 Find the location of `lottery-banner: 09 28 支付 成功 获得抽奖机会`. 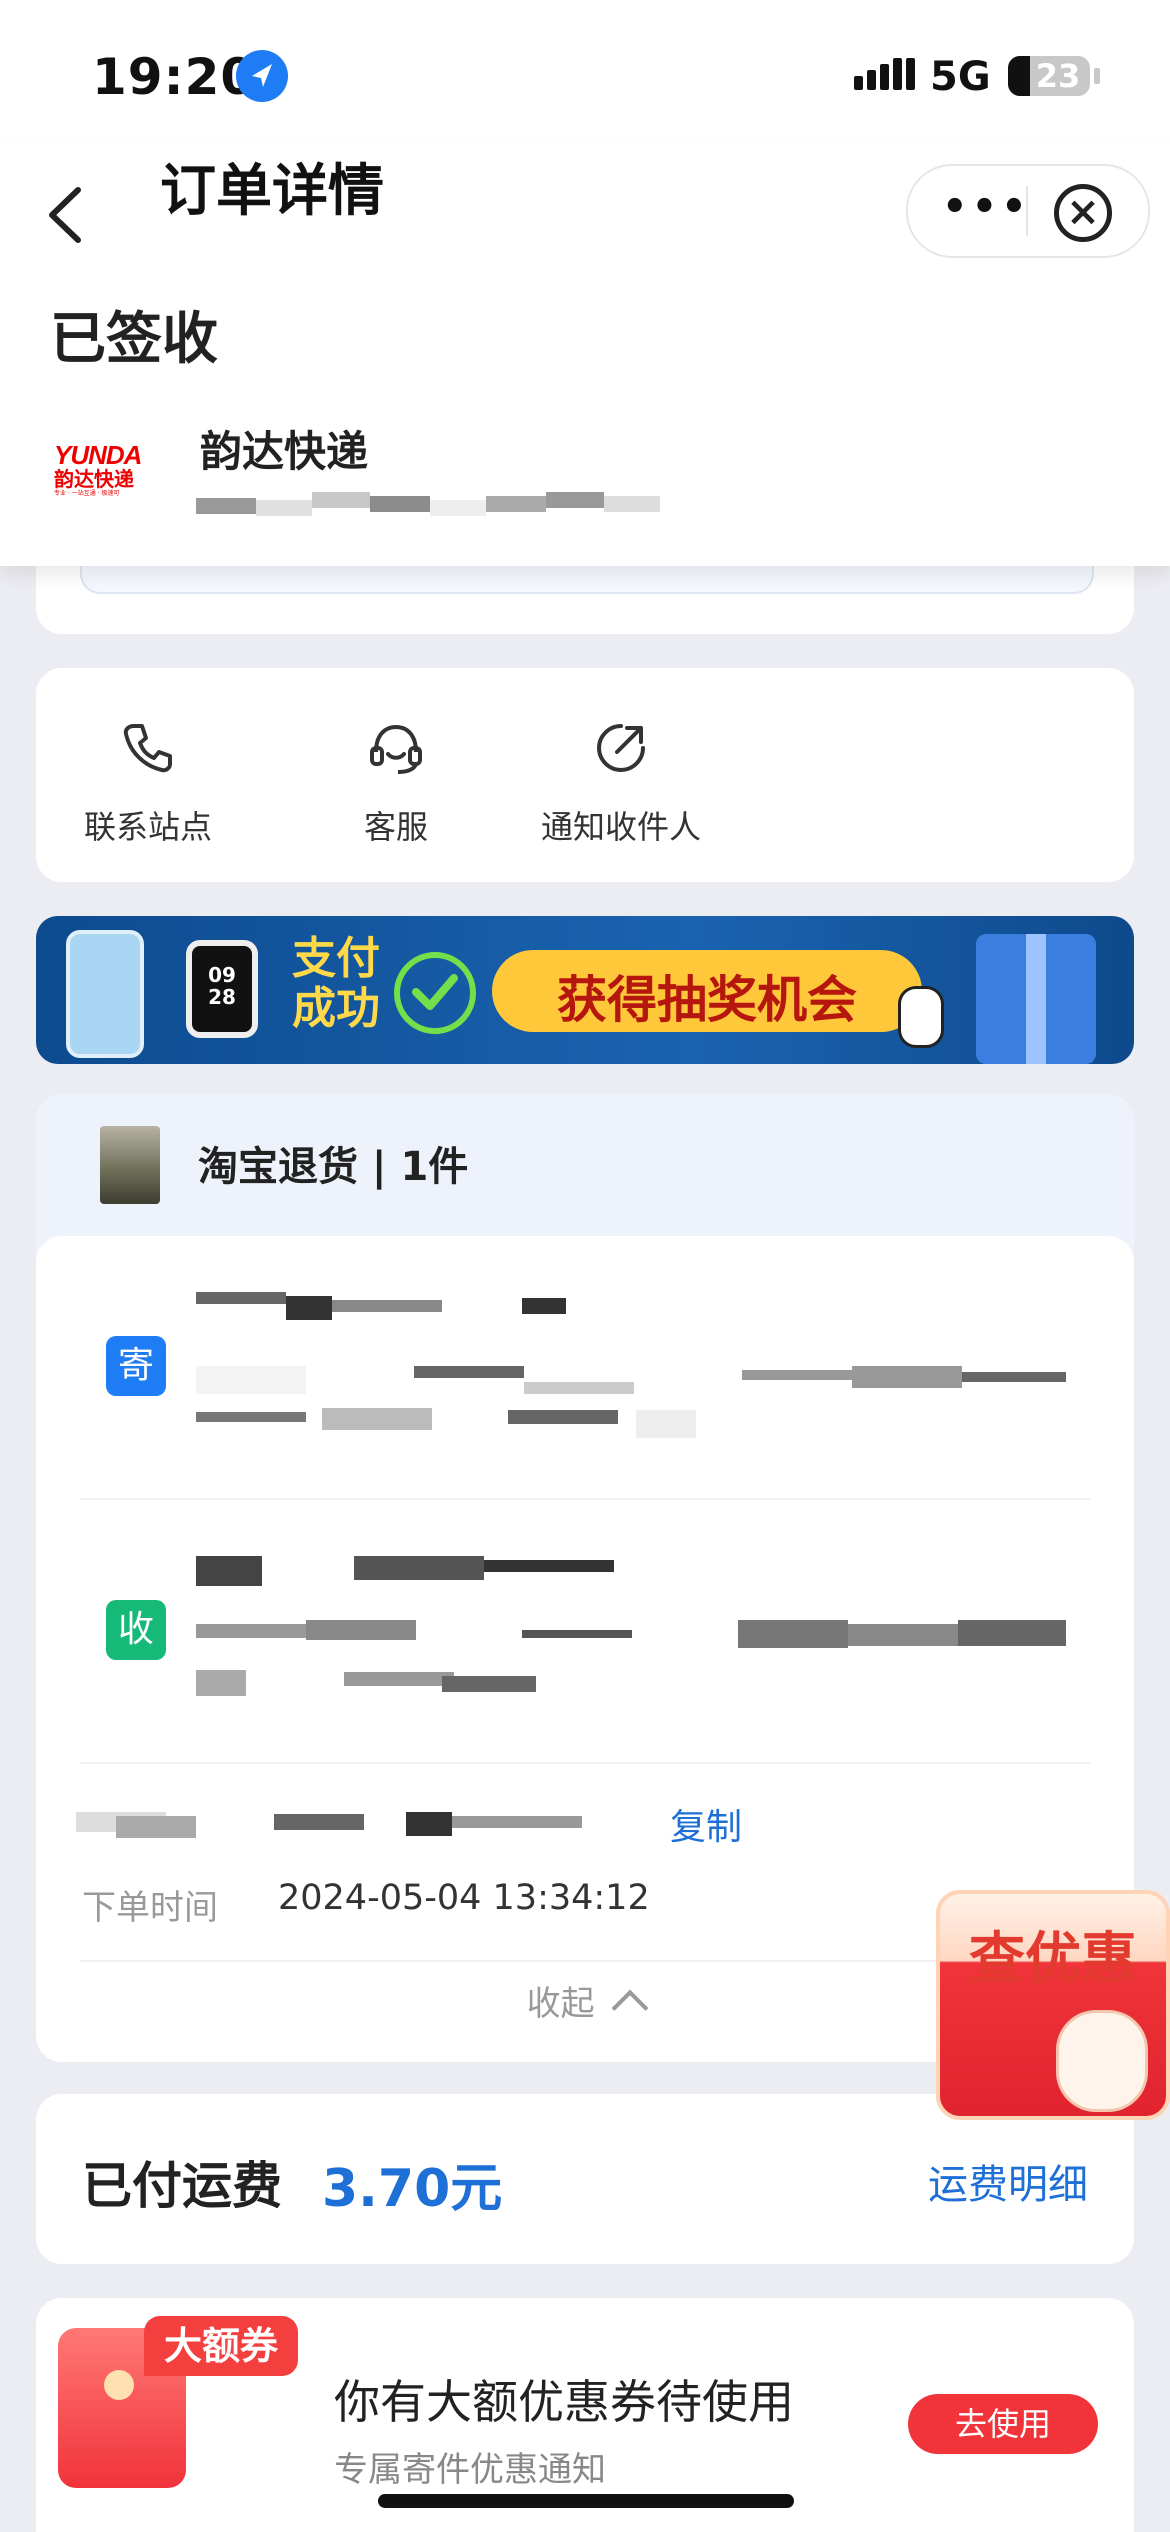

lottery-banner: 09 28 支付 成功 获得抽奖机会 is located at coordinates (585, 990).